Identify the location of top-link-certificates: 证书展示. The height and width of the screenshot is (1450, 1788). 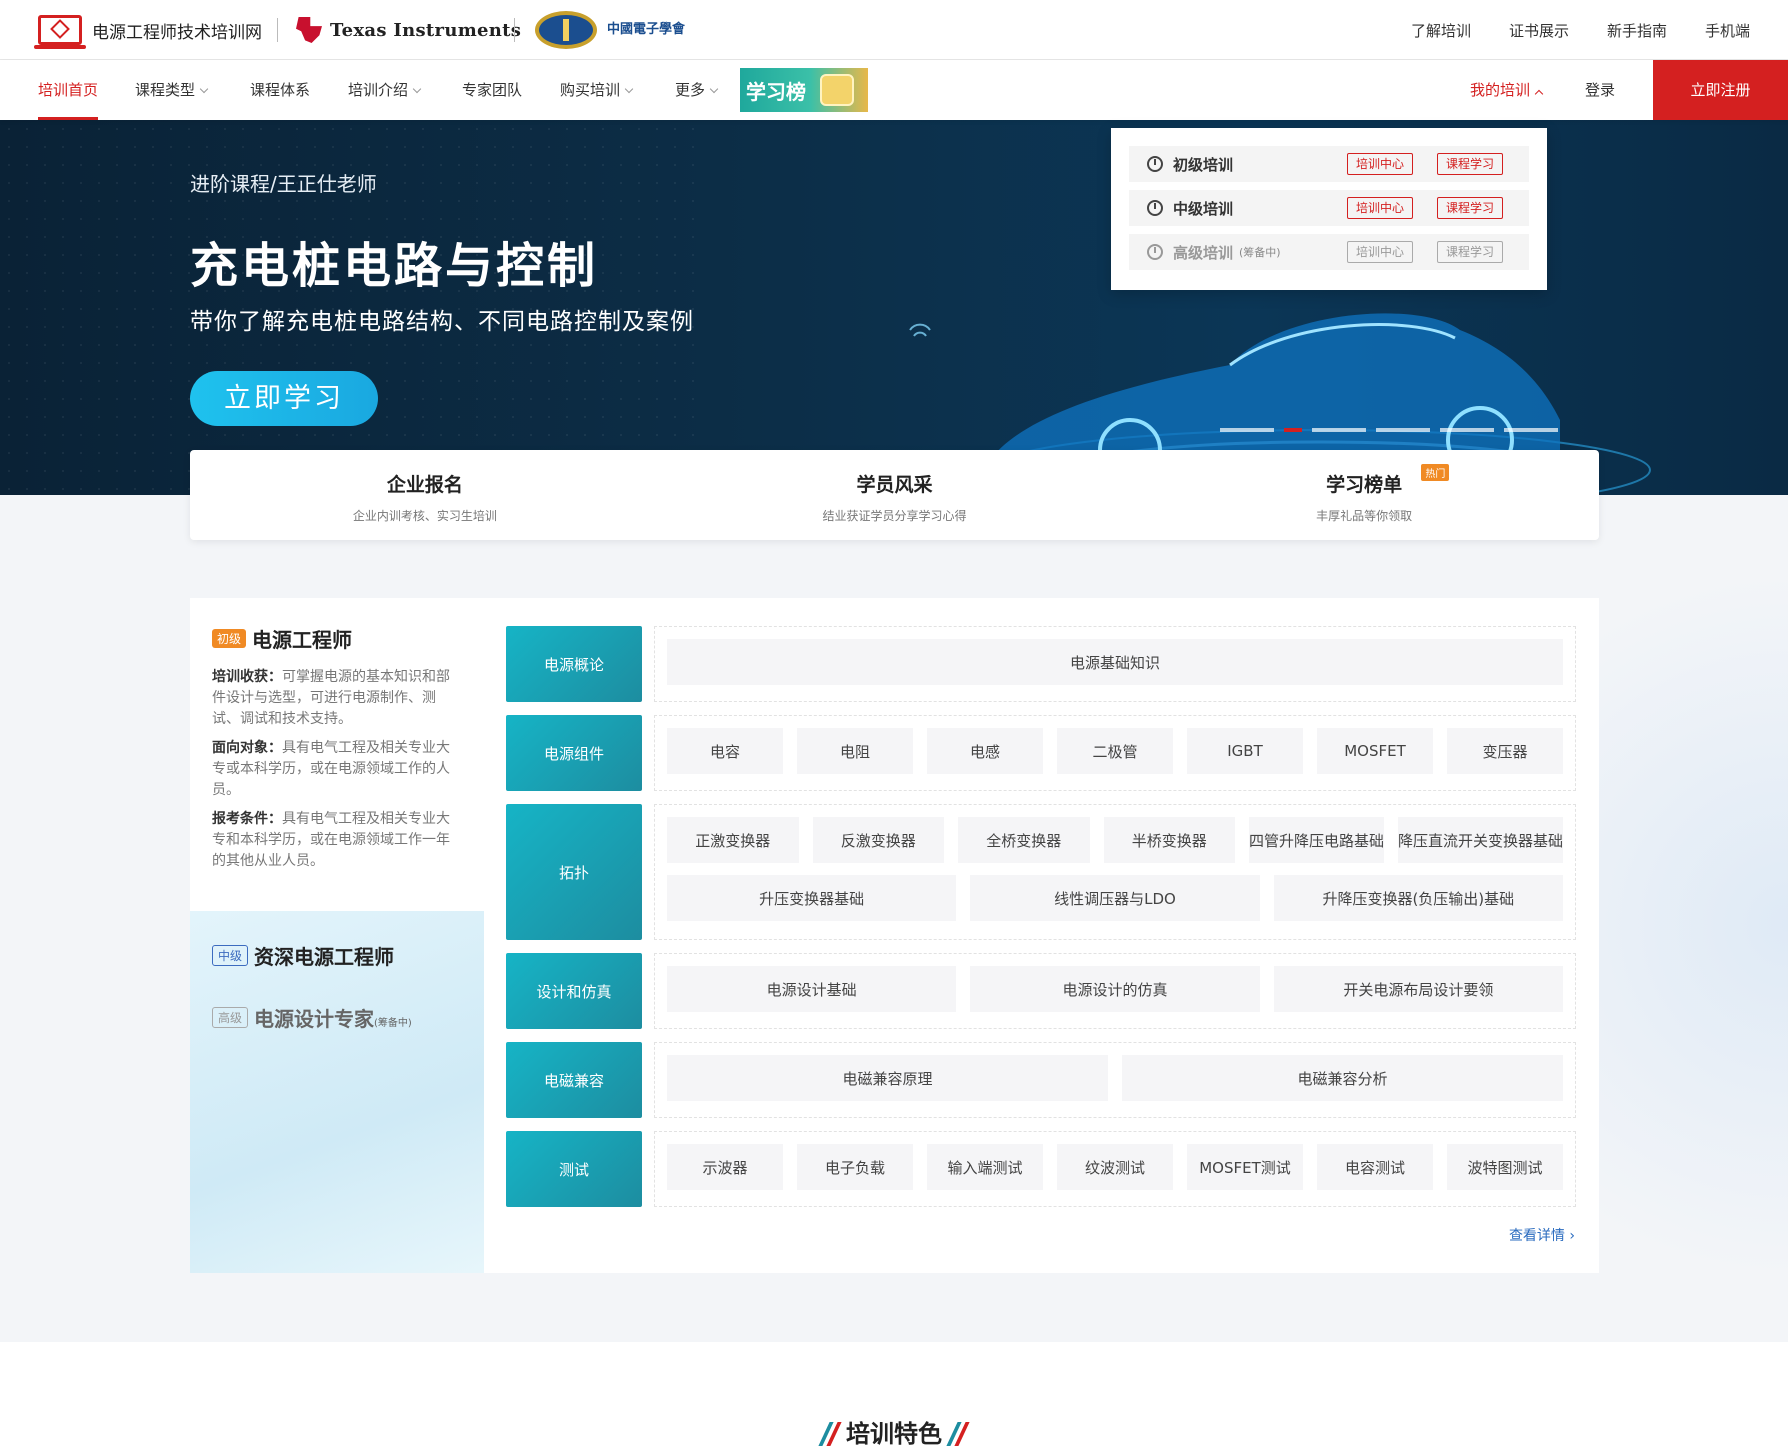
(1539, 30).